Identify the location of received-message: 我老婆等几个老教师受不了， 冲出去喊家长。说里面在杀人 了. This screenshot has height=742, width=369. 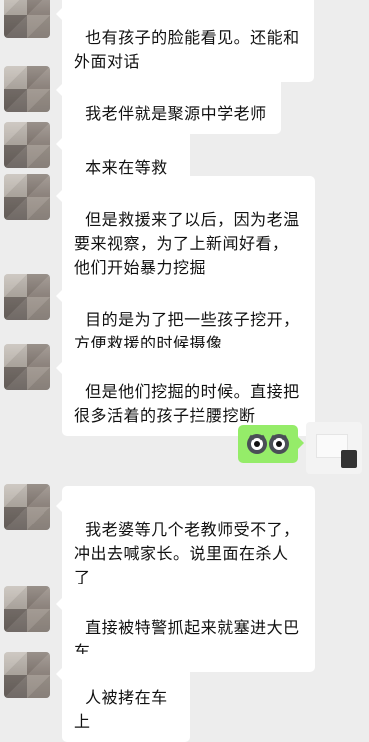
(185, 542).